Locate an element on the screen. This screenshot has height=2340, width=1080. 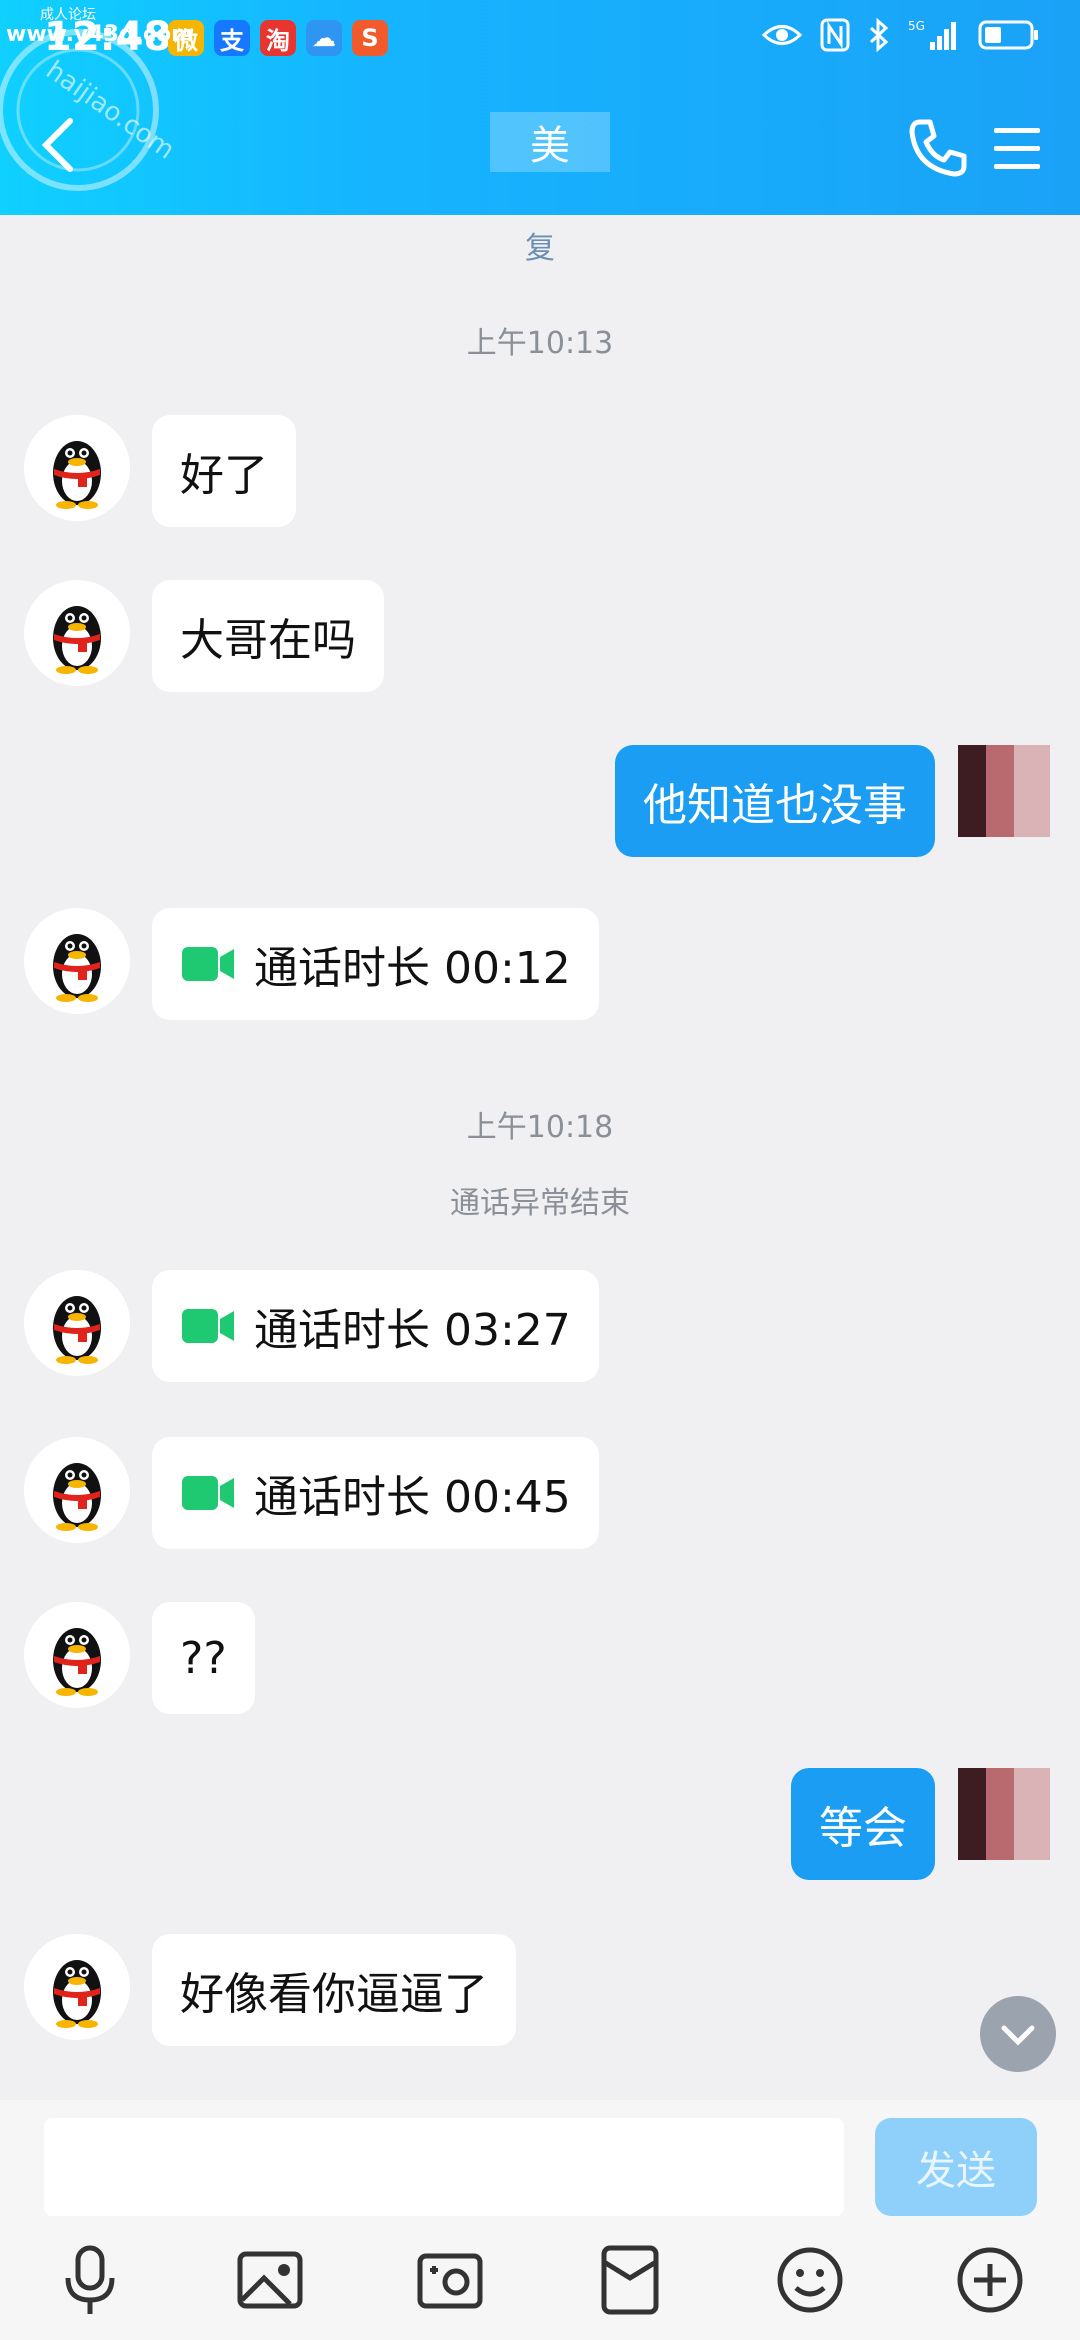
phone-icon is located at coordinates (938, 148).